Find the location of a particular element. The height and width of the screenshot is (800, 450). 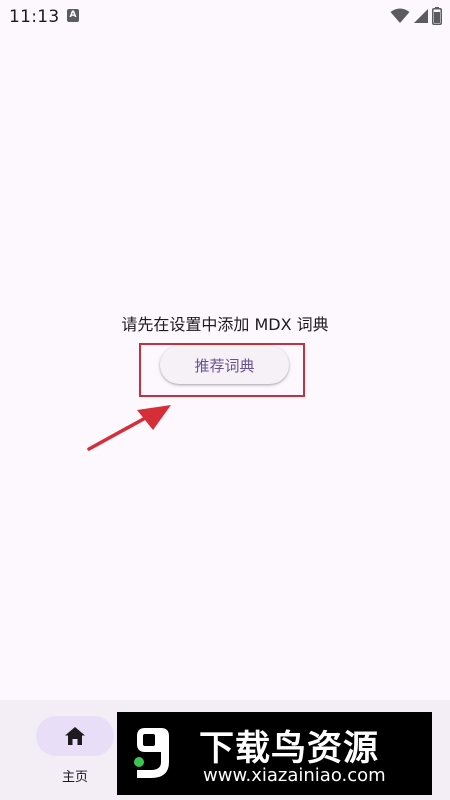

status-time: 11:13 is located at coordinates (34, 17).